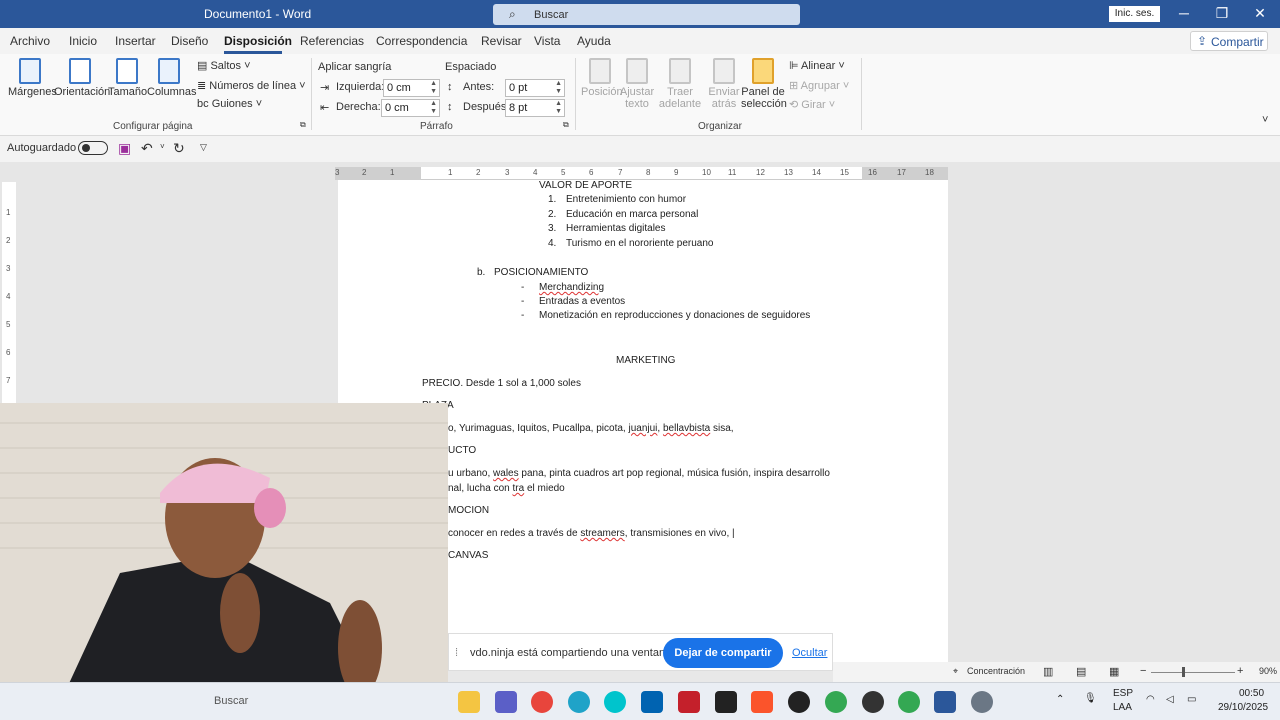 This screenshot has width=1280, height=720. What do you see at coordinates (456, 653) in the screenshot?
I see `drag-handle-icon: ⁞` at bounding box center [456, 653].